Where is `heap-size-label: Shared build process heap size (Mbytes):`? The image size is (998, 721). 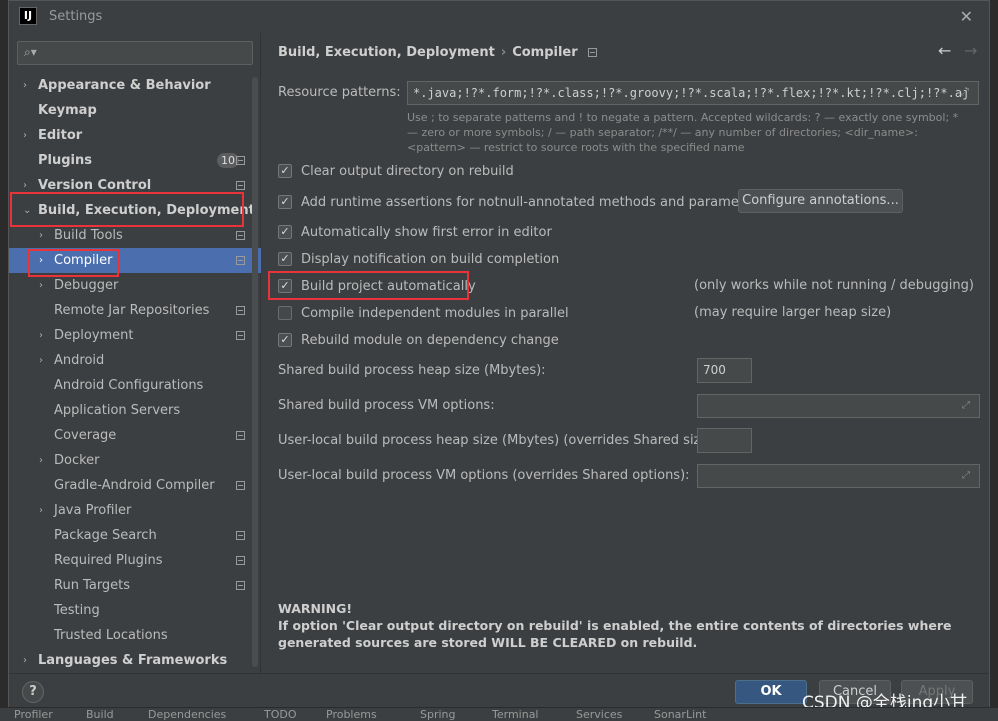
heap-size-label: Shared build process heap size (Mbytes): is located at coordinates (412, 370).